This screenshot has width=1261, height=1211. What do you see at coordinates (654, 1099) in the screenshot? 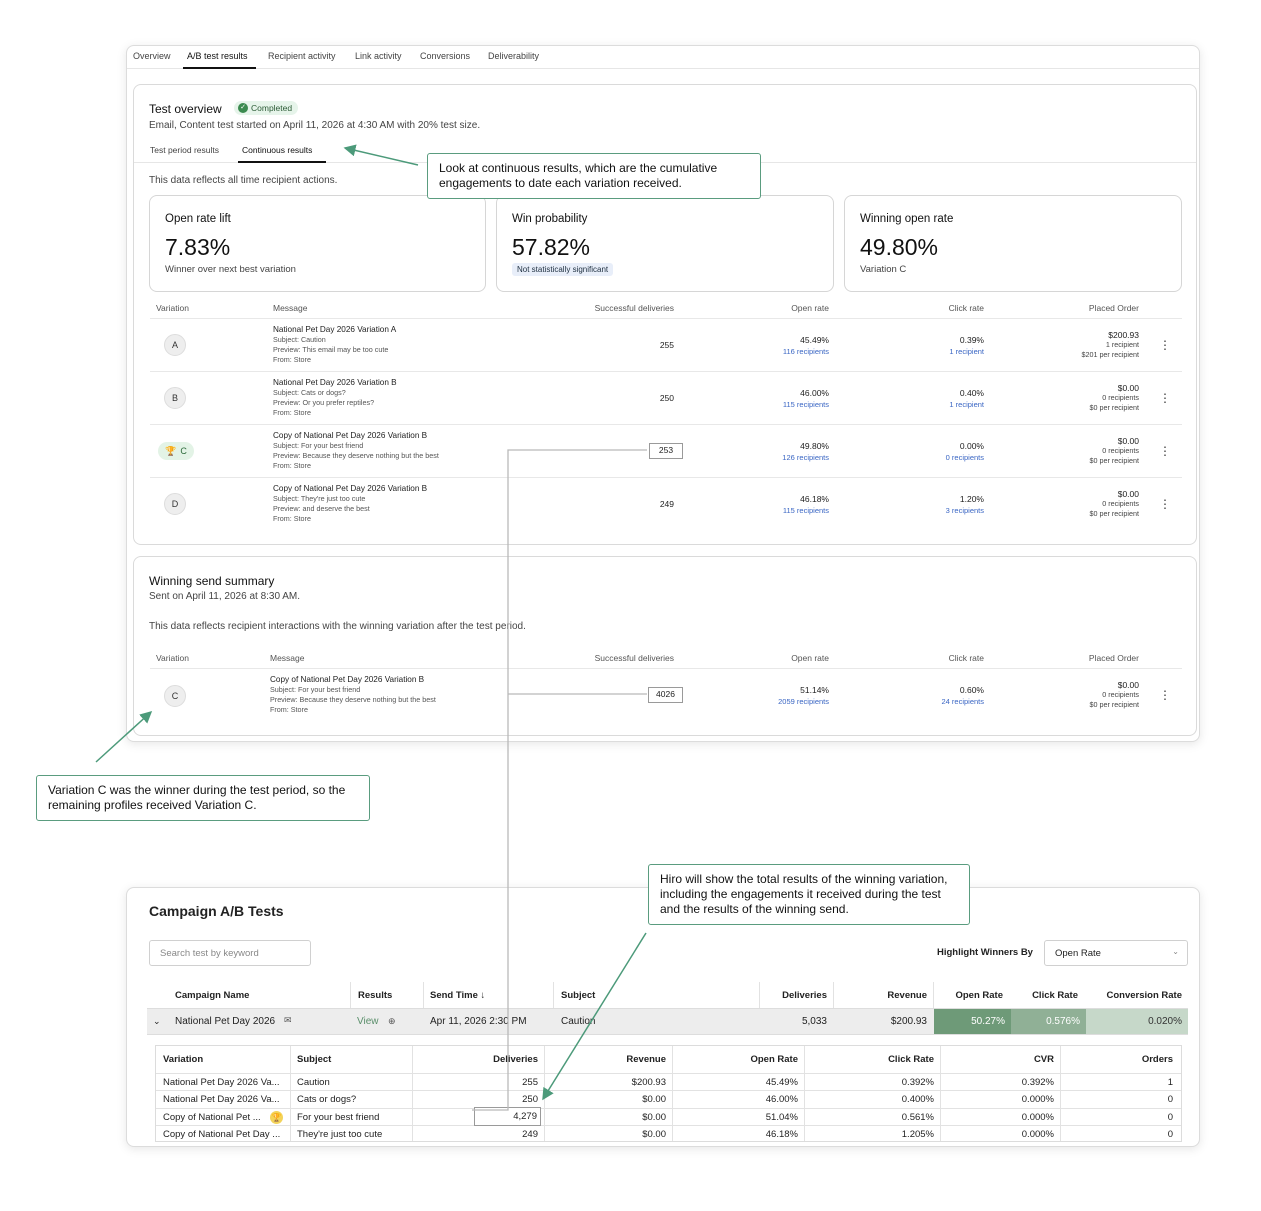
I see `variant-revenue: $0.00` at bounding box center [654, 1099].